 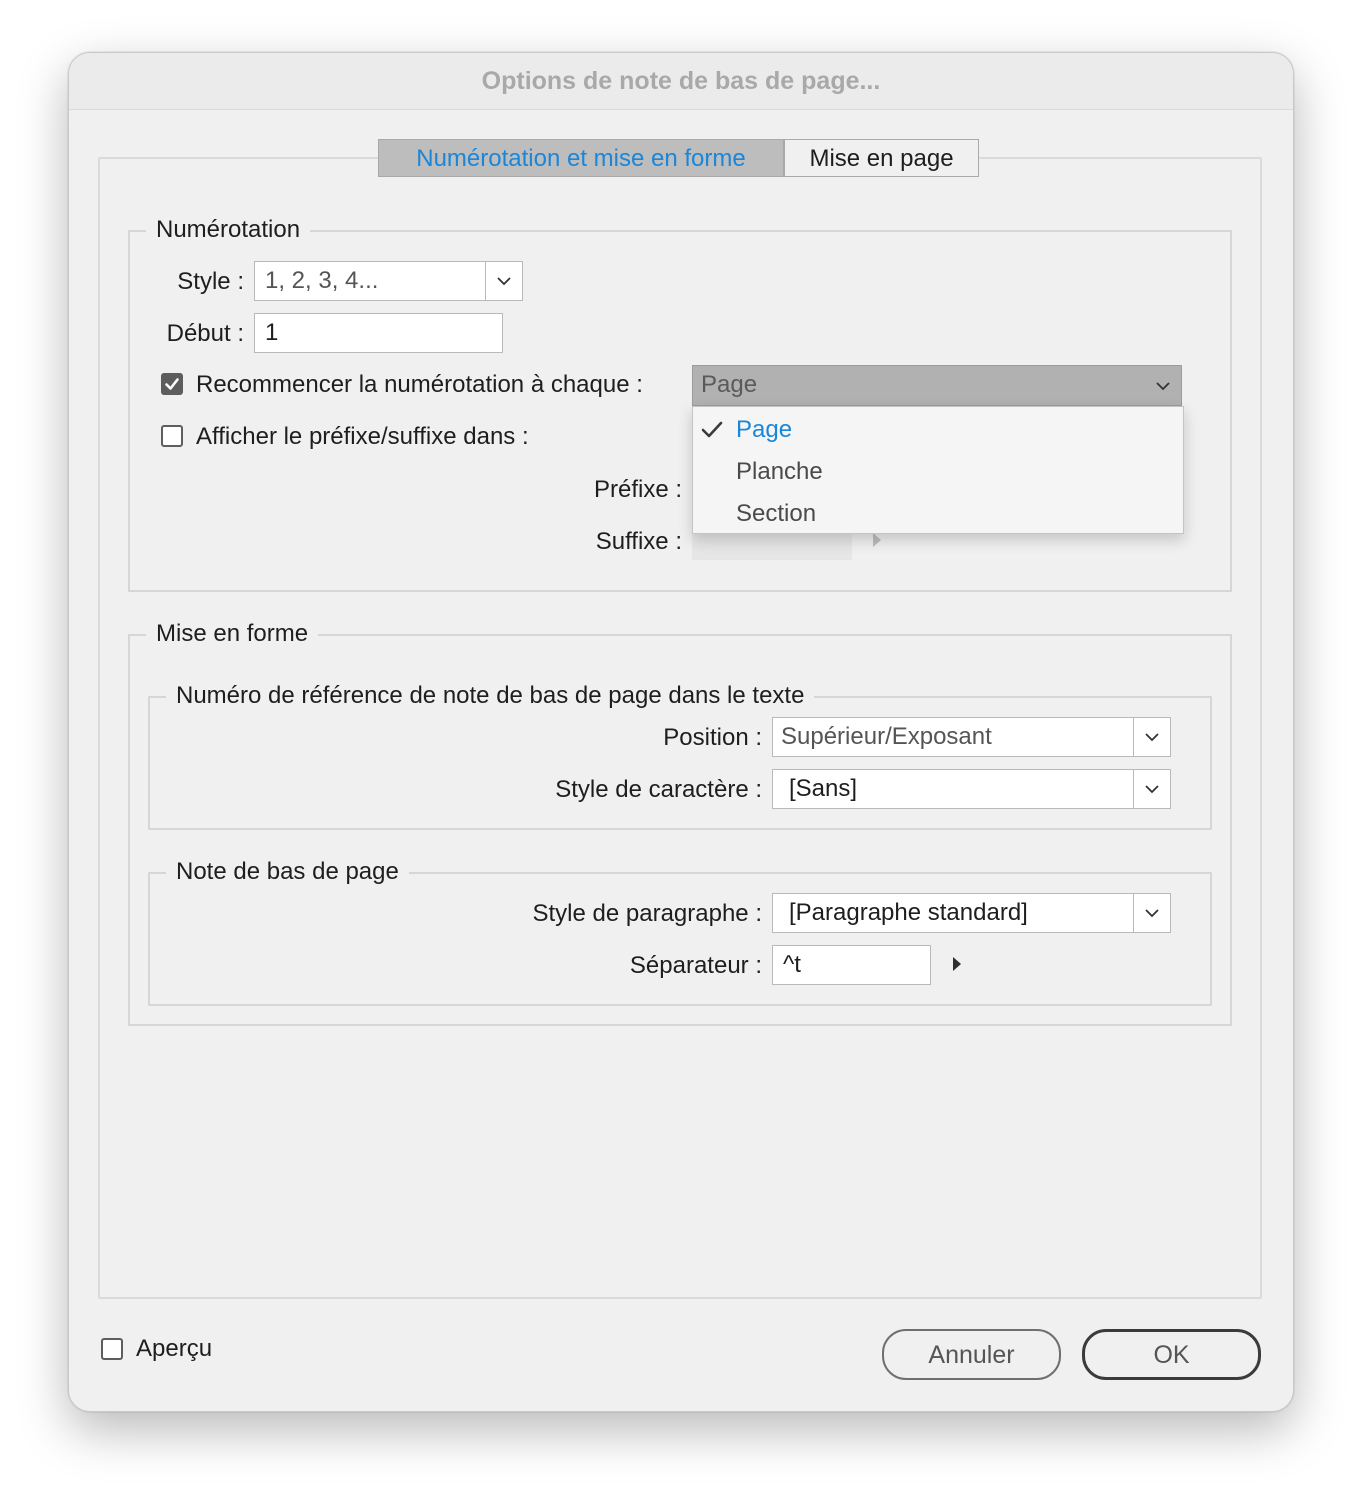 What do you see at coordinates (779, 471) in the screenshot?
I see `menu-item-label: Planche` at bounding box center [779, 471].